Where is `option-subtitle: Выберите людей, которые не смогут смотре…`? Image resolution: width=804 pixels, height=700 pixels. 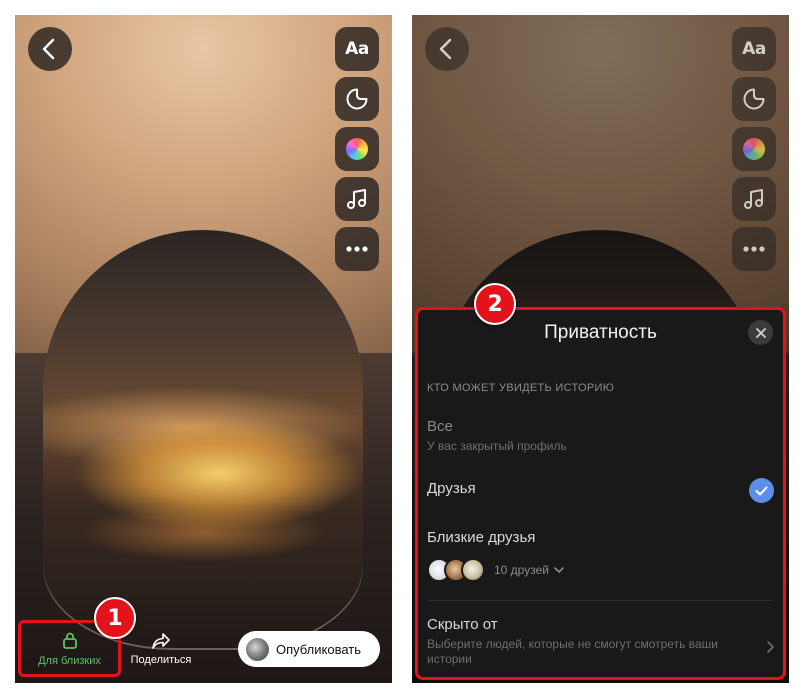 option-subtitle: Выберите людей, которые не смогут смотре… is located at coordinates (572, 651).